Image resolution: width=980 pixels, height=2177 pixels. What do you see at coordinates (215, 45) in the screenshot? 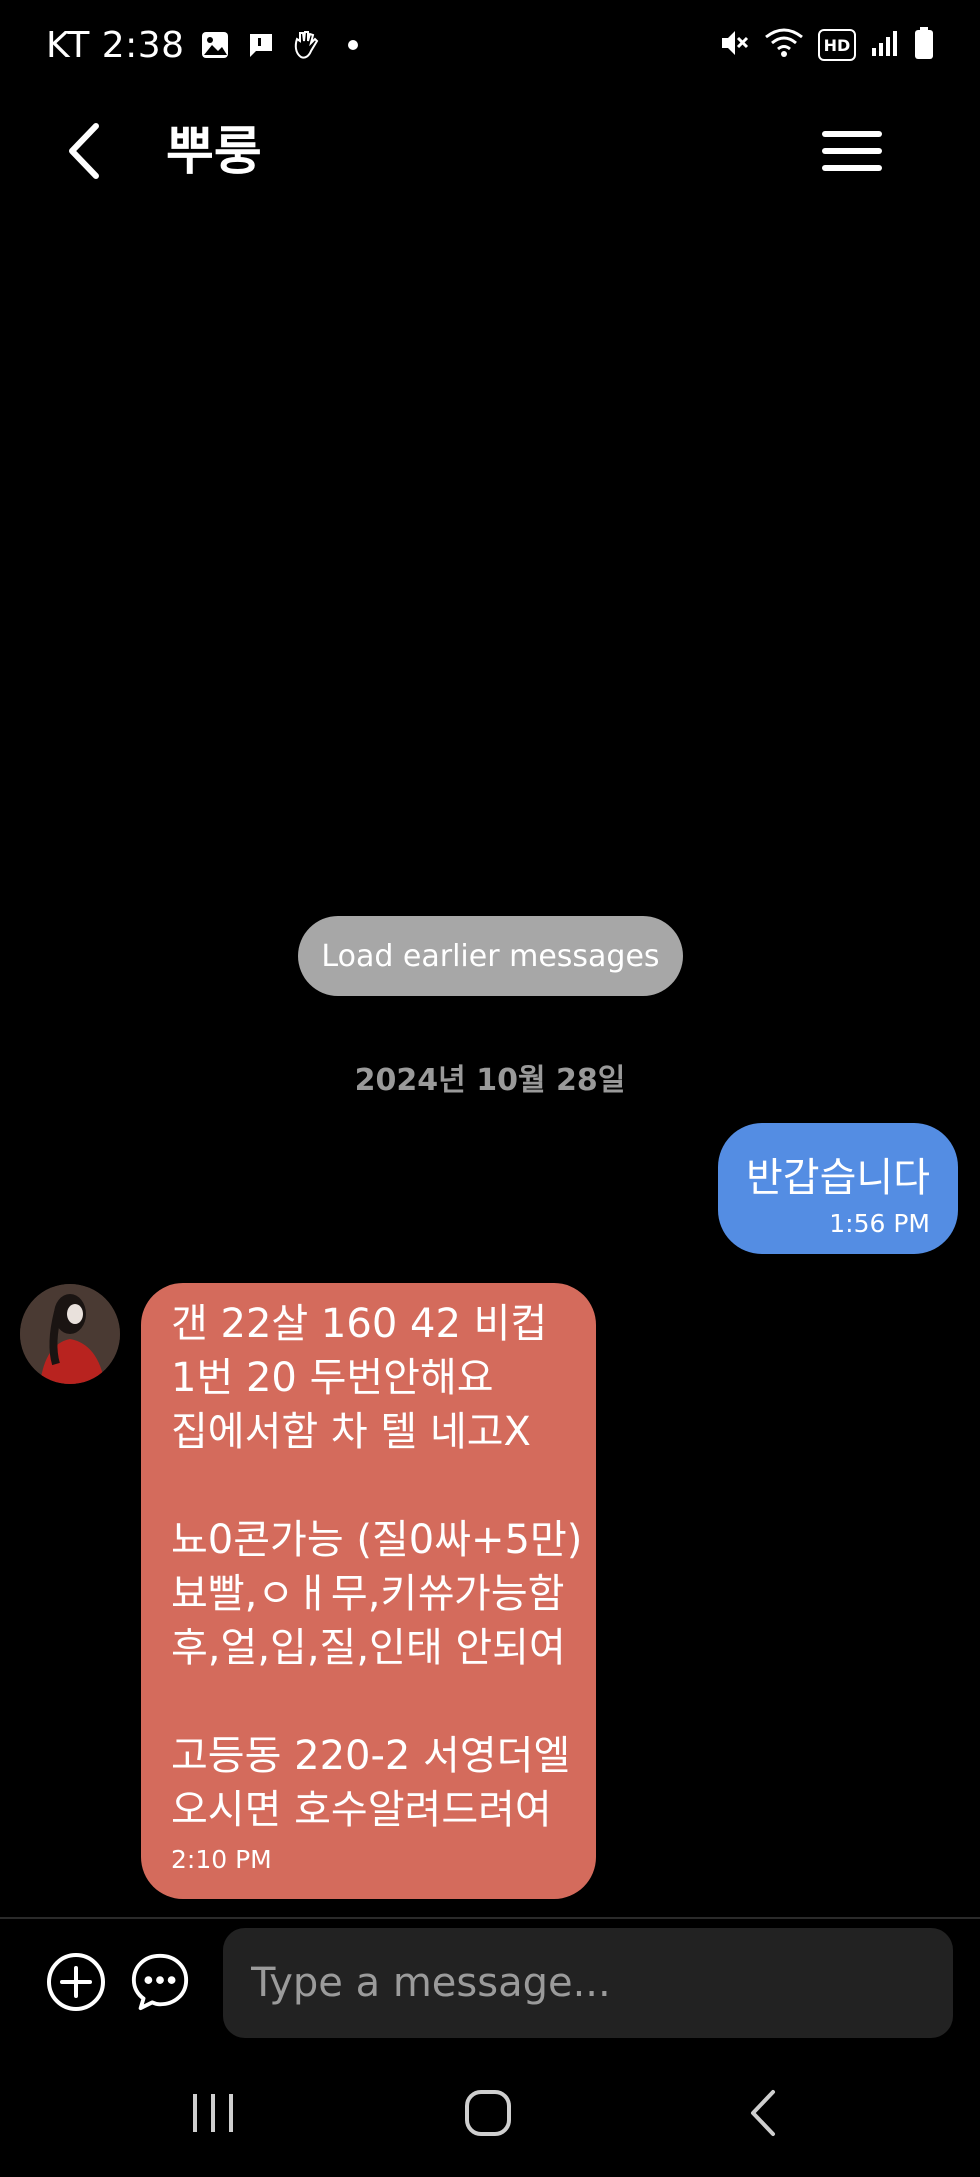
I see `gallery-icon` at bounding box center [215, 45].